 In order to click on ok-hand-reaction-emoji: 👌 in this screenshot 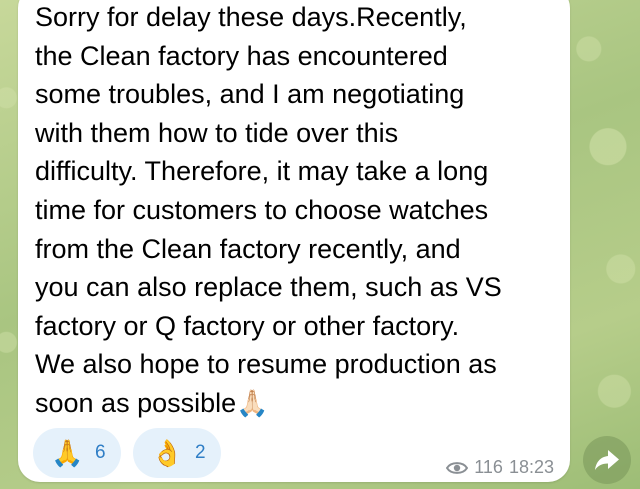, I will do `click(167, 453)`.